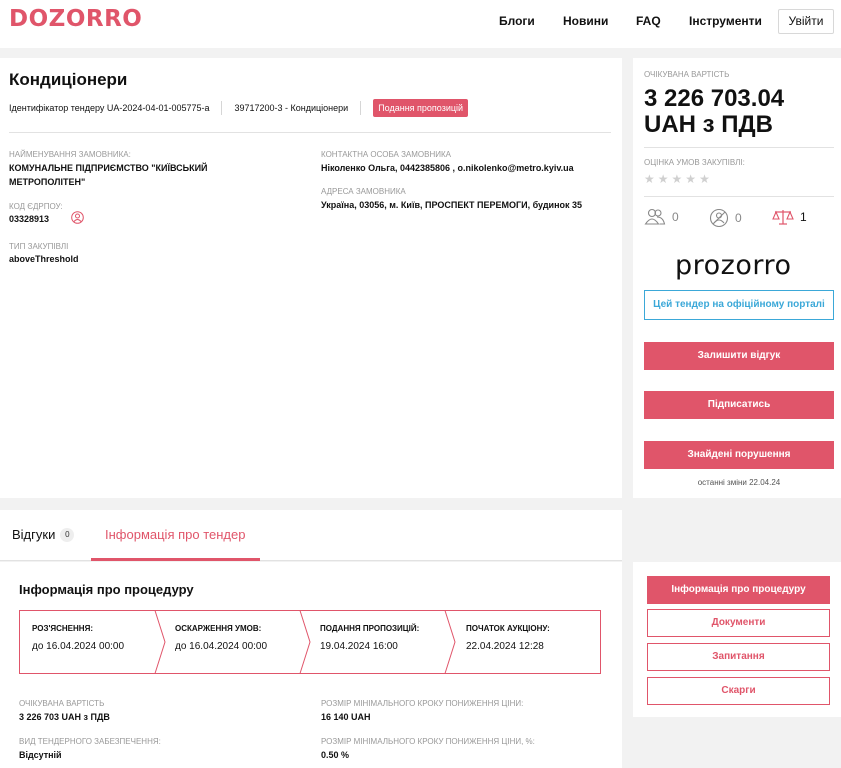 The height and width of the screenshot is (768, 841). I want to click on rating-stars: ★ ★ ★ ★ ★, so click(677, 179).